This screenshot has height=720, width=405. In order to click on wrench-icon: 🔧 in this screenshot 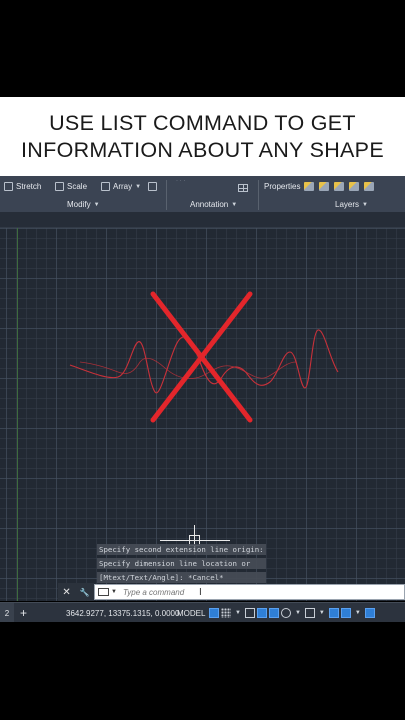, I will do `click(85, 592)`.